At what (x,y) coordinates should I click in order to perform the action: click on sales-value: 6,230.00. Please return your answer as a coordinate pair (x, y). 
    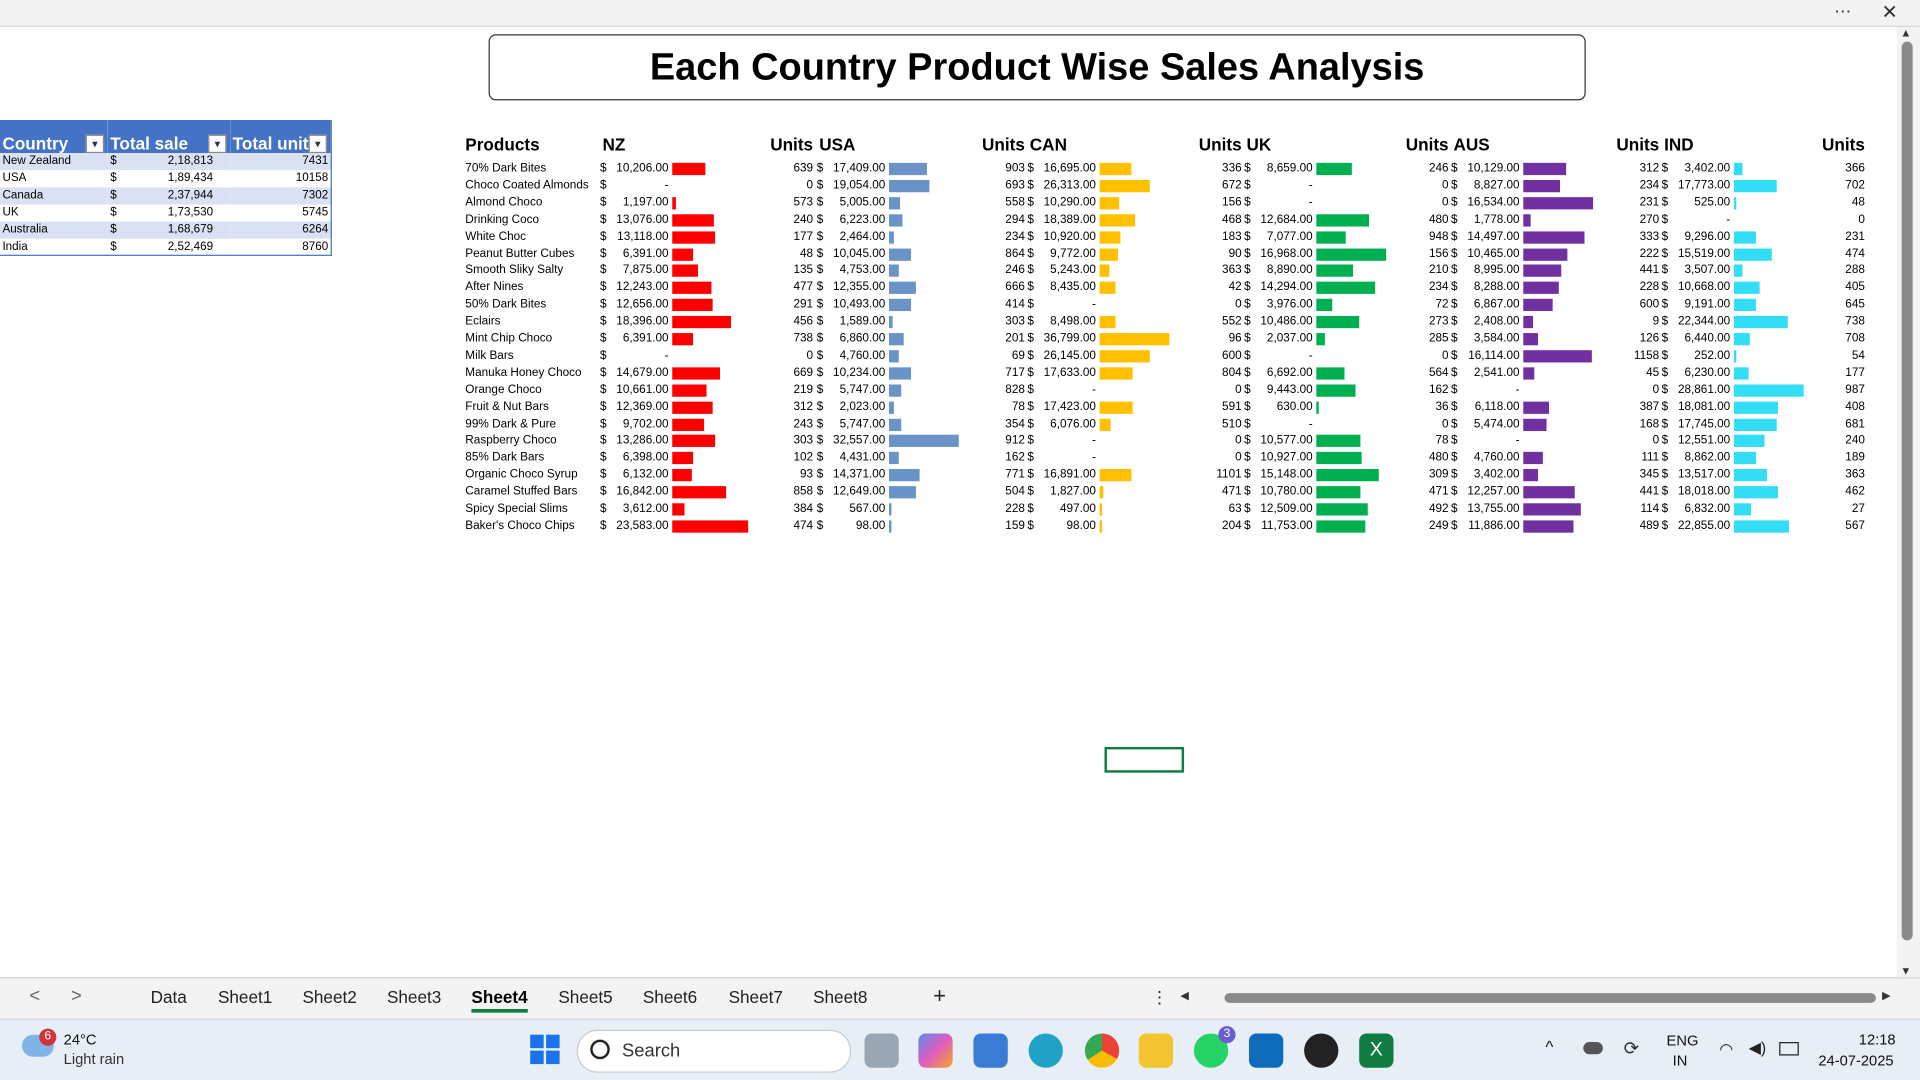
    Looking at the image, I should click on (1699, 373).